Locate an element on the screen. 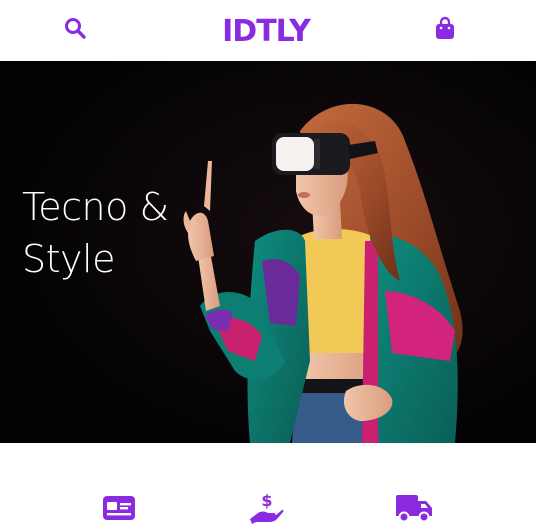 This screenshot has width=536, height=532. hero-title-line-1: Tecno & is located at coordinates (95, 207).